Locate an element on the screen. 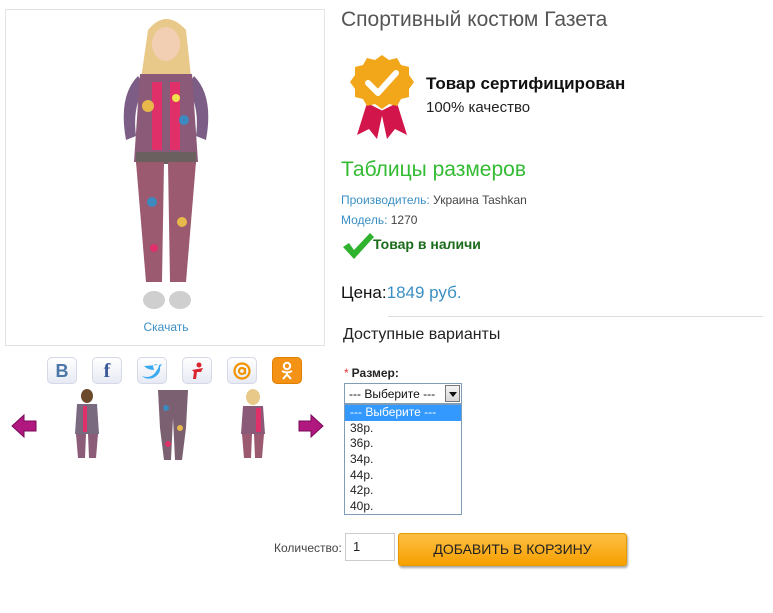  share-odnoklassniki-button is located at coordinates (287, 370).